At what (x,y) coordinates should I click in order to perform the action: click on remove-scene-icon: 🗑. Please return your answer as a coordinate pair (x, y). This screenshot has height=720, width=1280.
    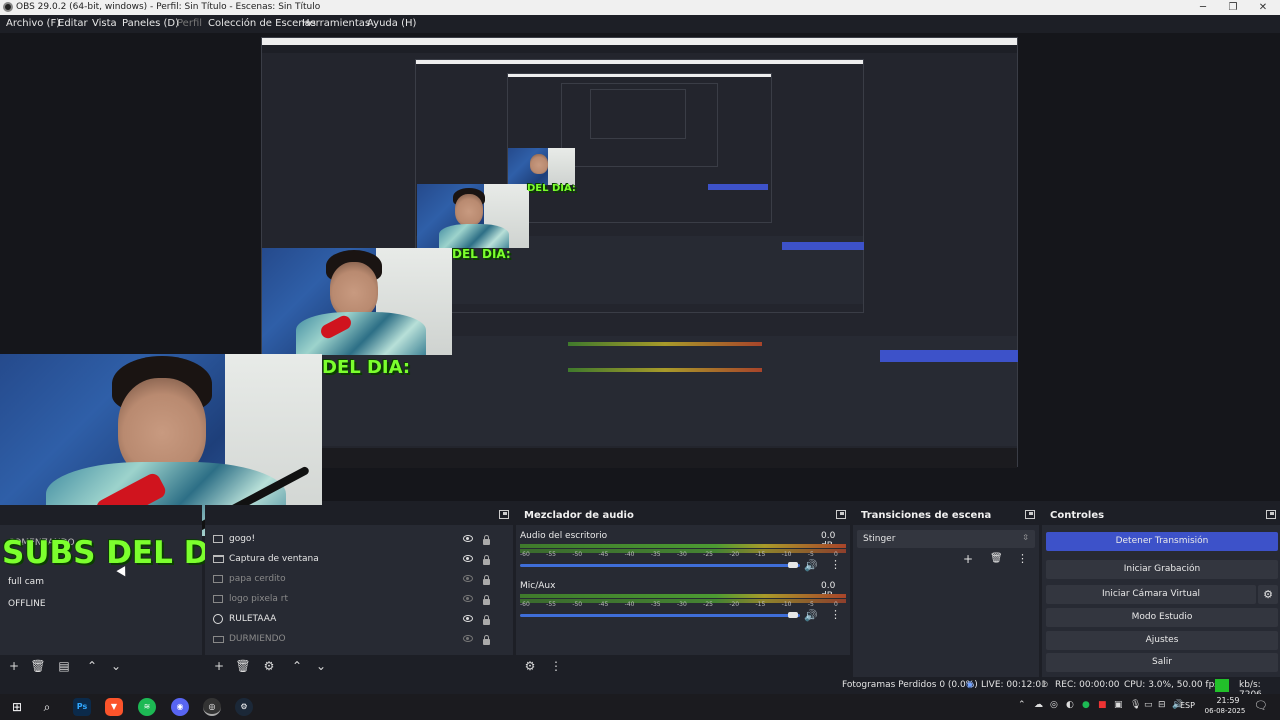
    Looking at the image, I should click on (38, 666).